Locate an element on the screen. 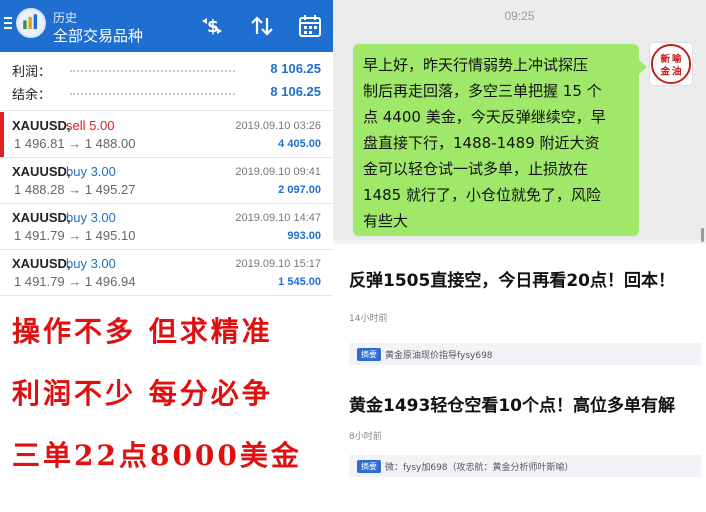 The width and height of the screenshot is (706, 512). article-time: 14小时前 is located at coordinates (368, 319).